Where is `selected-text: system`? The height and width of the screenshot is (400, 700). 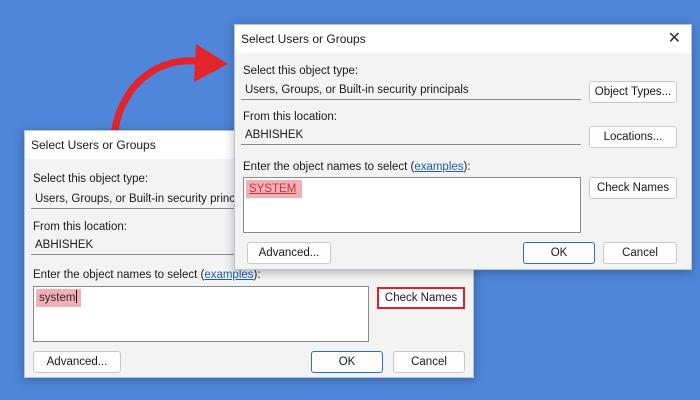
selected-text: system is located at coordinates (58, 298).